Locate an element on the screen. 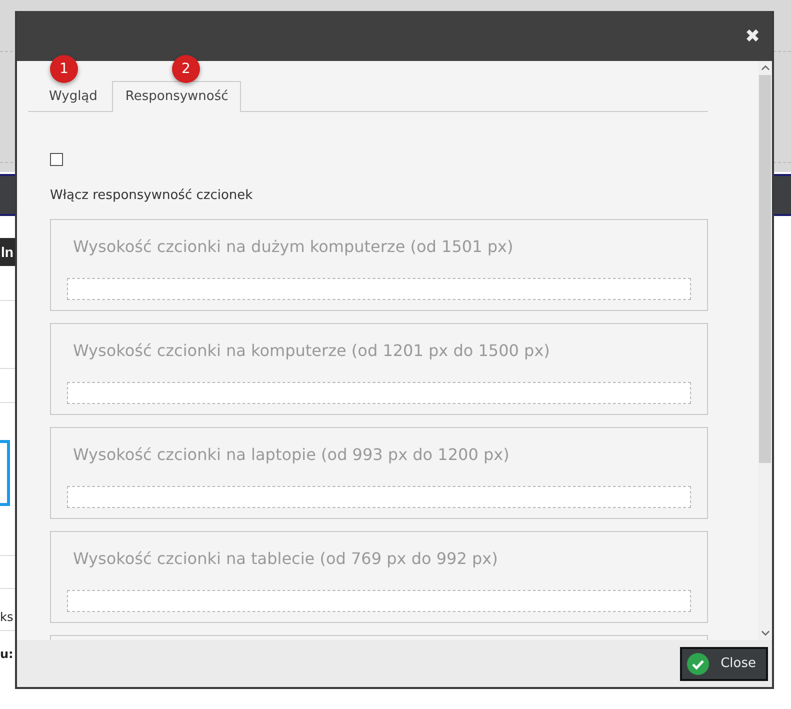  field-label: Wysokość czcionki na dużym komputerze (od 1501 px) is located at coordinates (293, 247).